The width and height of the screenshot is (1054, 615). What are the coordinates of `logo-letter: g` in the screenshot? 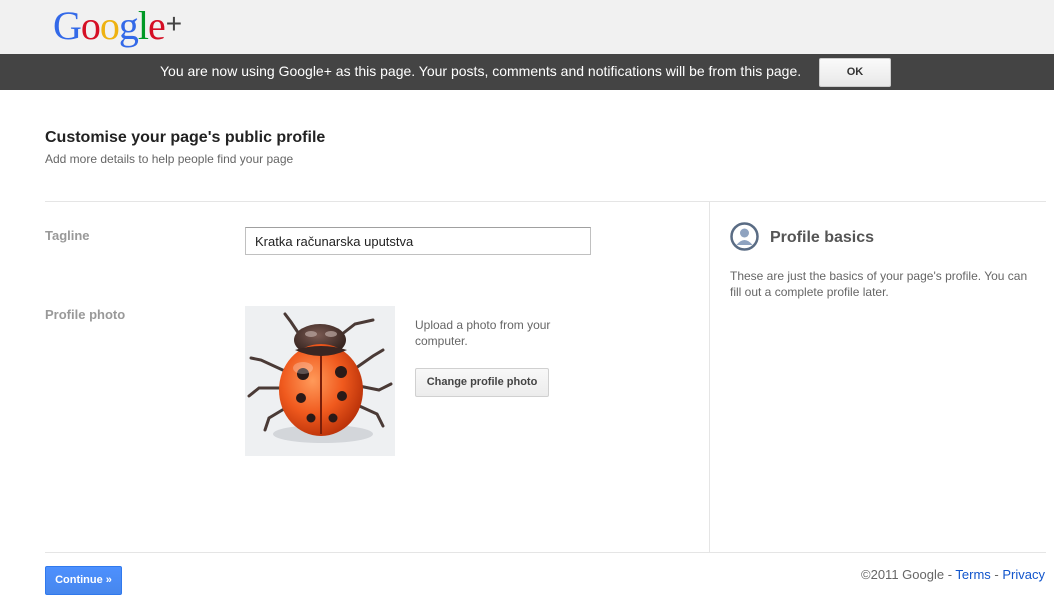 It's located at (128, 25).